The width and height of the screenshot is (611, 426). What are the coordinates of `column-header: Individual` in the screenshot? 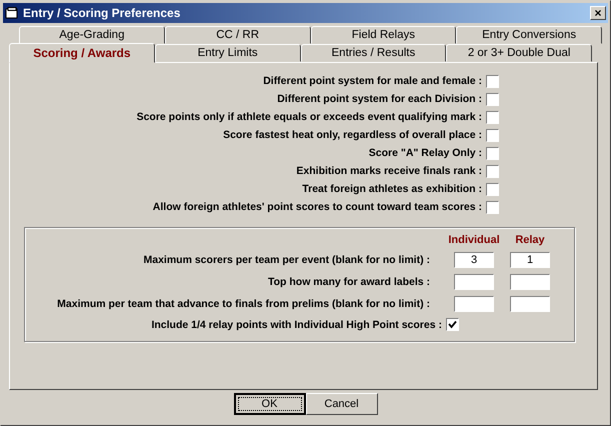 It's located at (474, 240).